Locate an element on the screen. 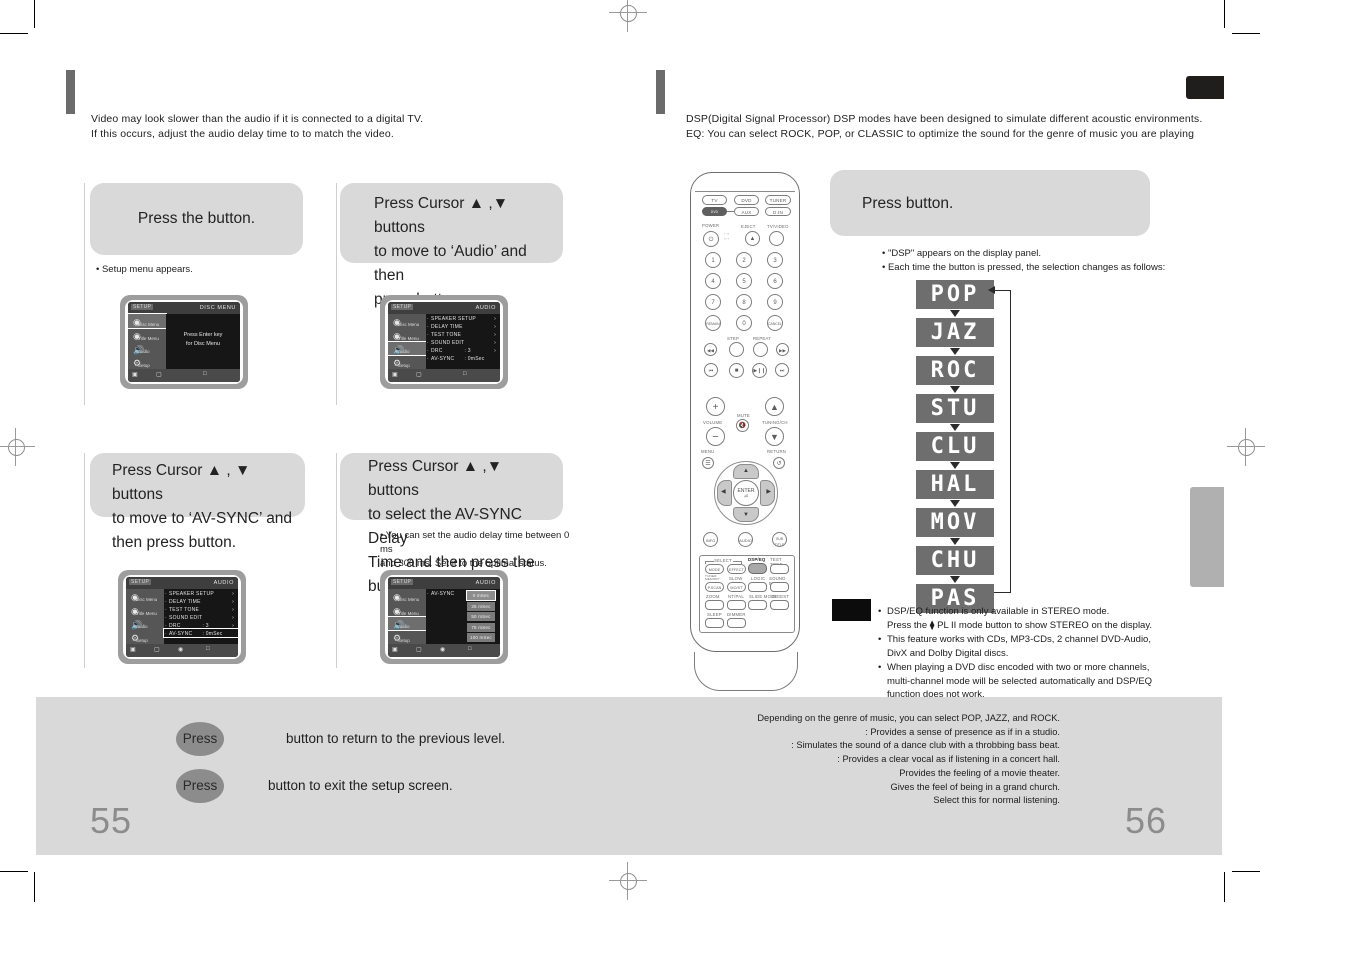 The height and width of the screenshot is (954, 1350). screen4-side-audio: 🔊 Audio is located at coordinates (407, 623).